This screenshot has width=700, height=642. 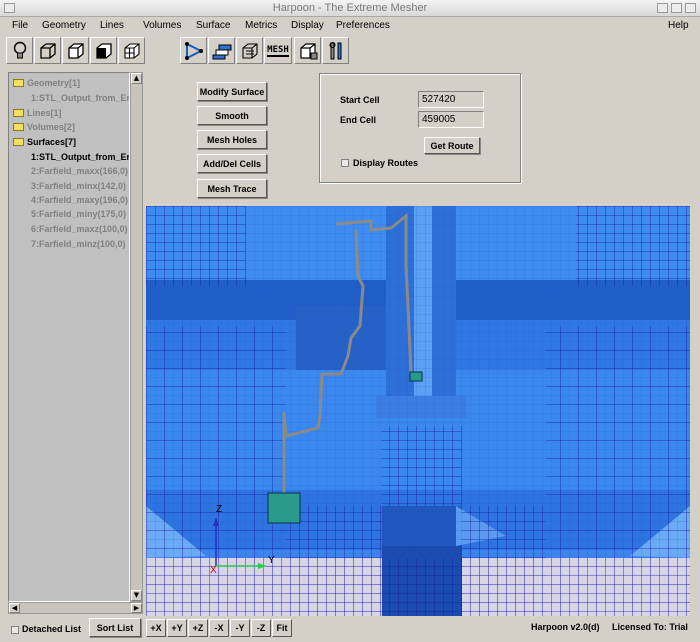 I want to click on tools-button, so click(x=335, y=50).